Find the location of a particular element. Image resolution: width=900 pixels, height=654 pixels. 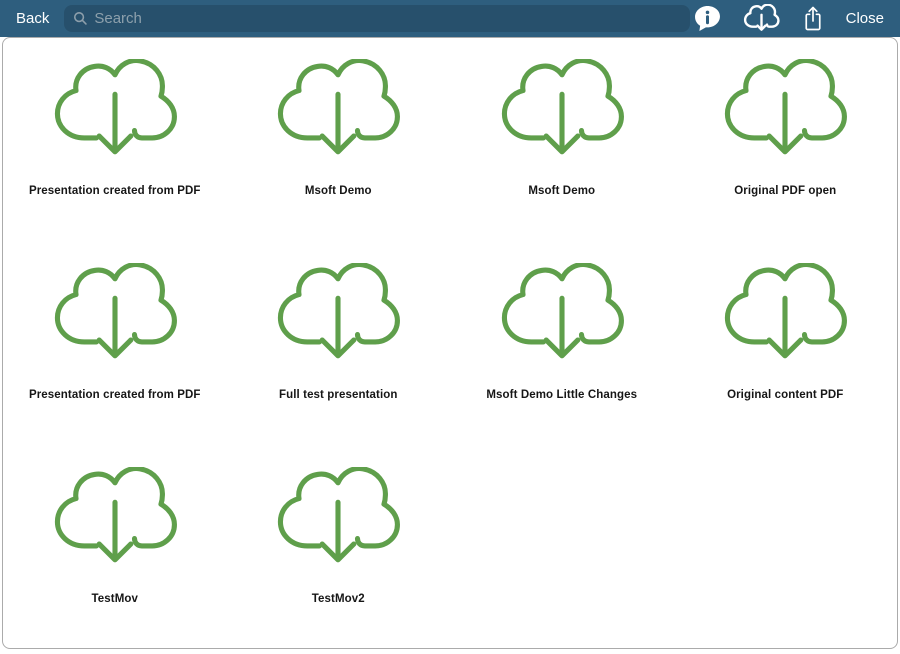

cloud-download-button is located at coordinates (761, 18).